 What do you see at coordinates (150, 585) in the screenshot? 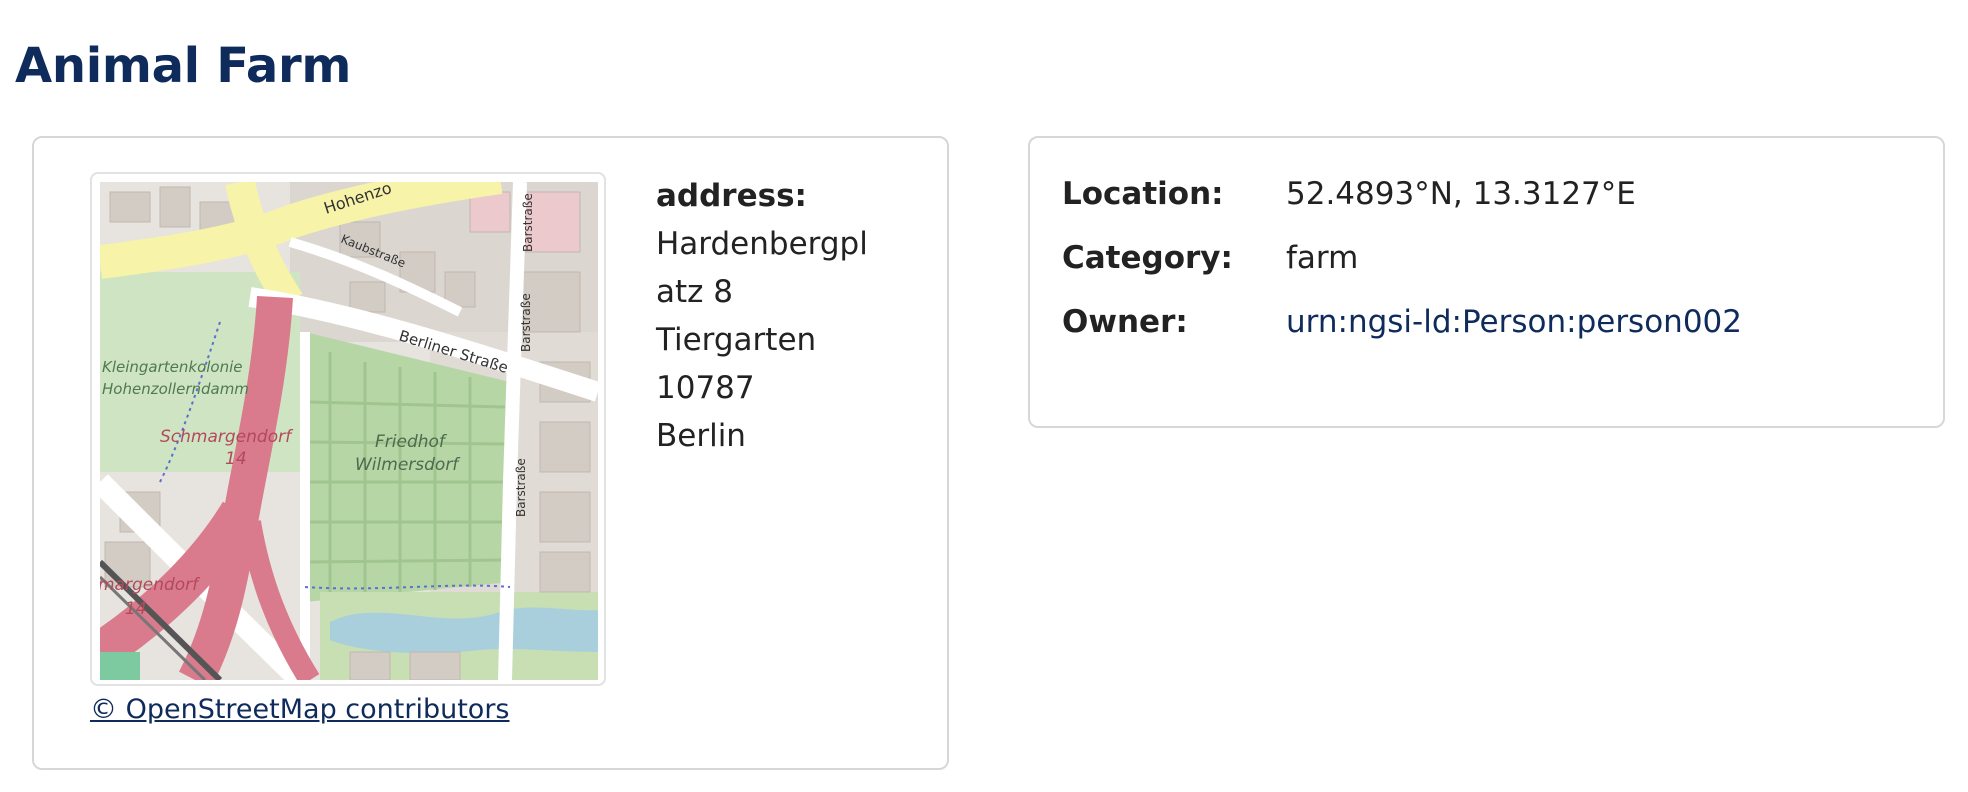
I see `map-label-schmargendorf-2: margendorf` at bounding box center [150, 585].